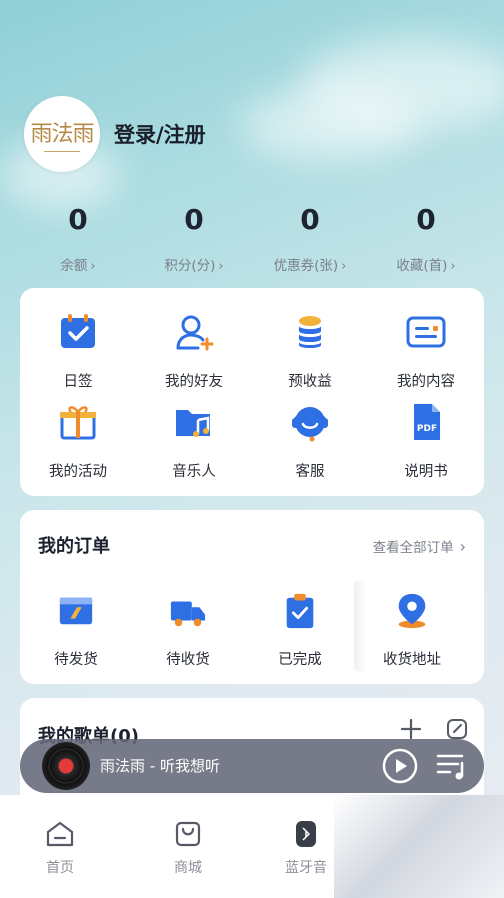  I want to click on feature-label: 说明书, so click(426, 472).